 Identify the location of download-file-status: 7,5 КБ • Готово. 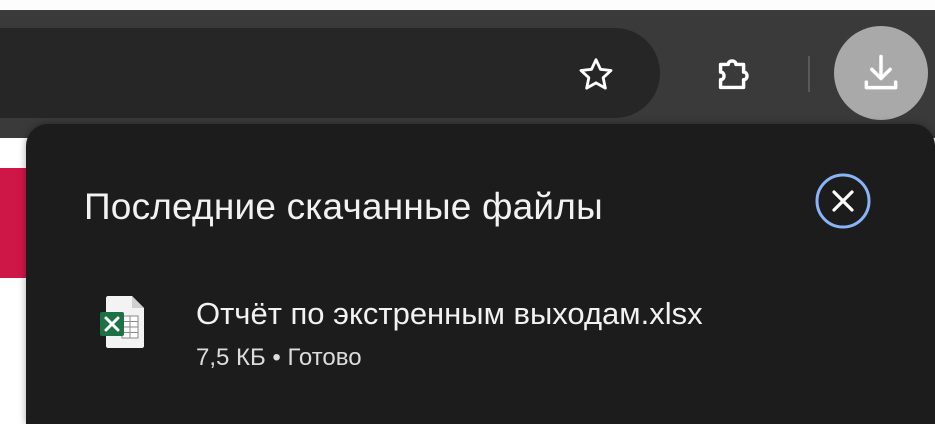
(279, 357).